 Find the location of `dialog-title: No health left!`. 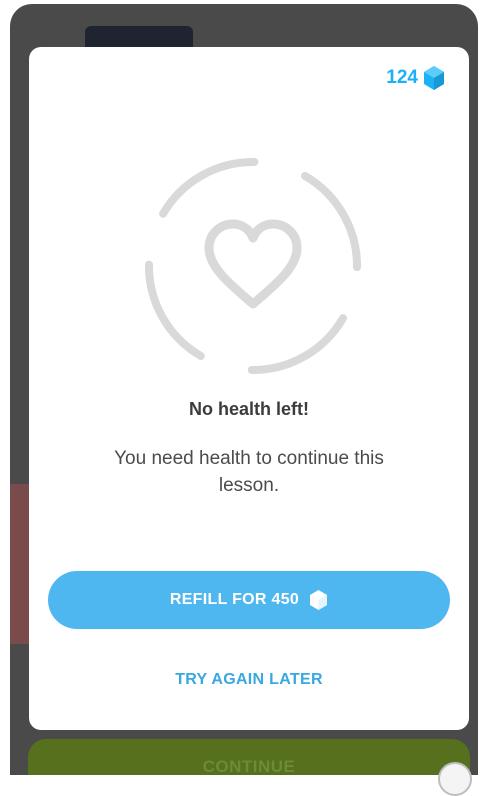

dialog-title: No health left! is located at coordinates (249, 409).